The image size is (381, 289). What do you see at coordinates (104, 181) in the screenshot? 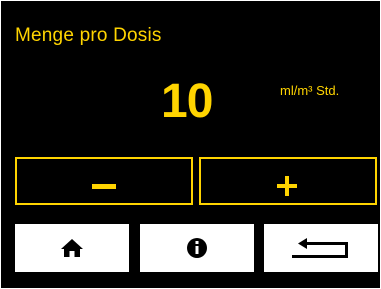
I see `decrease-button` at bounding box center [104, 181].